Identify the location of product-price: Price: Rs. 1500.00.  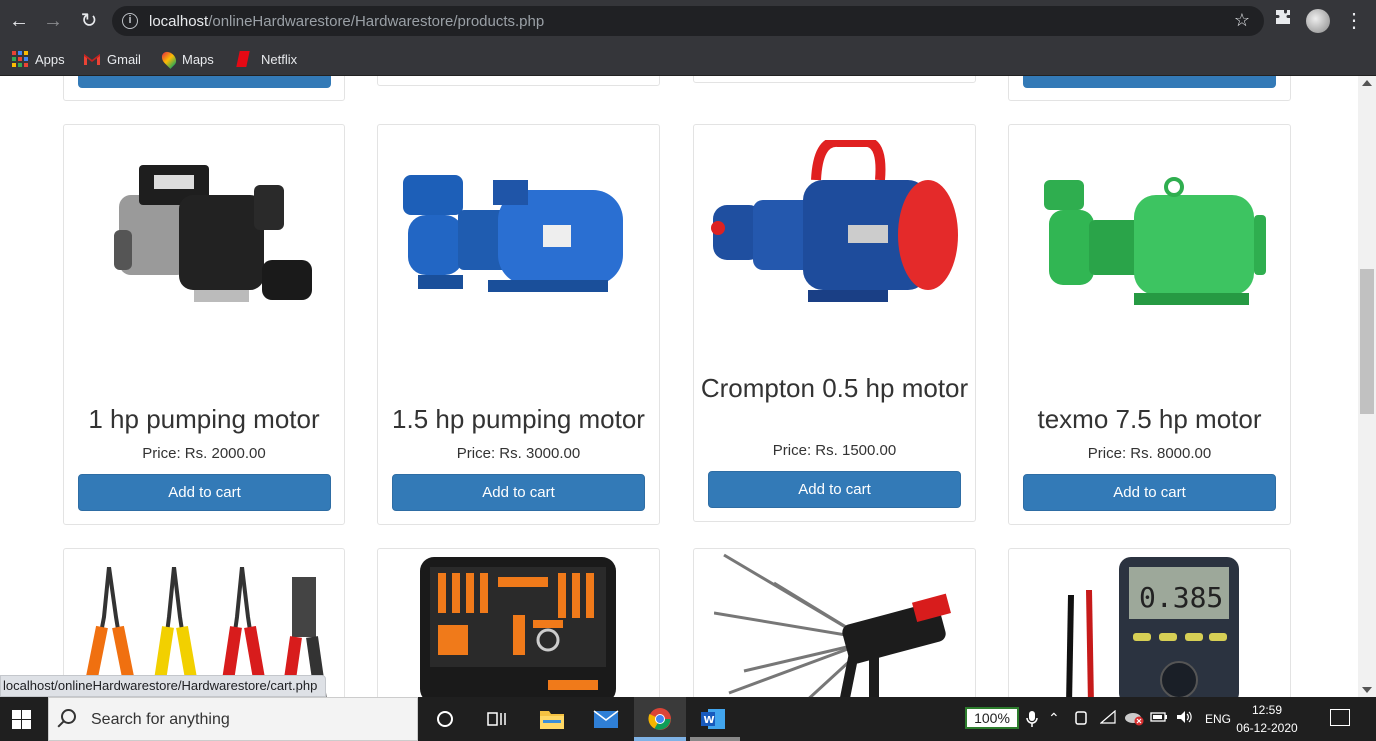
(834, 450).